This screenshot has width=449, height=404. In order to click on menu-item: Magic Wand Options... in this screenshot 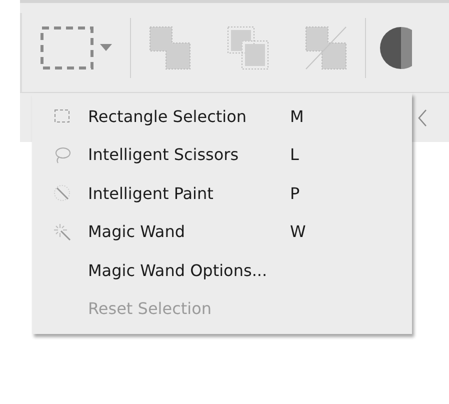, I will do `click(222, 270)`.